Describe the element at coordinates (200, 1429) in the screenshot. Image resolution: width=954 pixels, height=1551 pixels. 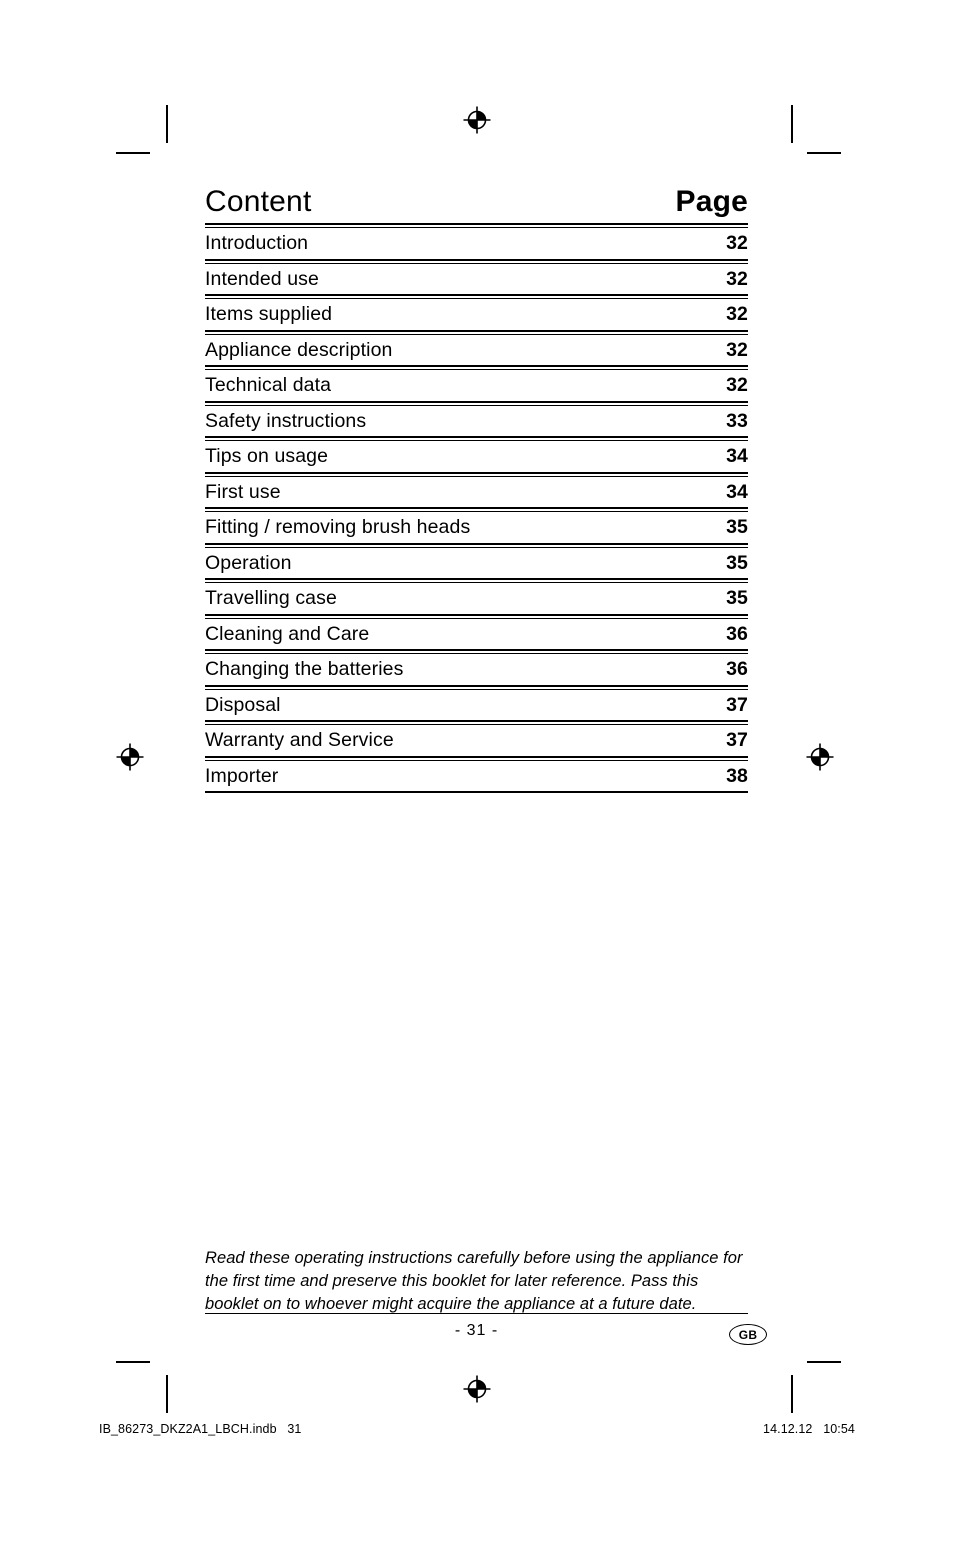
I see `print-slug-filename: IB_86273_DKZ2A1_LBCH.indb 31` at that location.